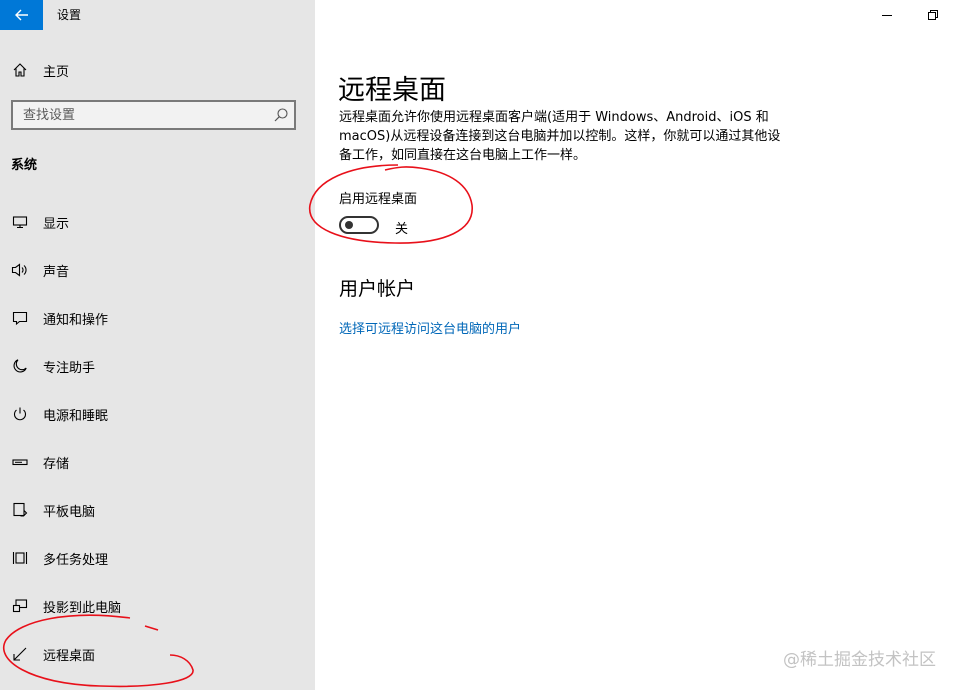  What do you see at coordinates (157, 558) in the screenshot?
I see `sidebar-item-multitasking: 多任务处理` at bounding box center [157, 558].